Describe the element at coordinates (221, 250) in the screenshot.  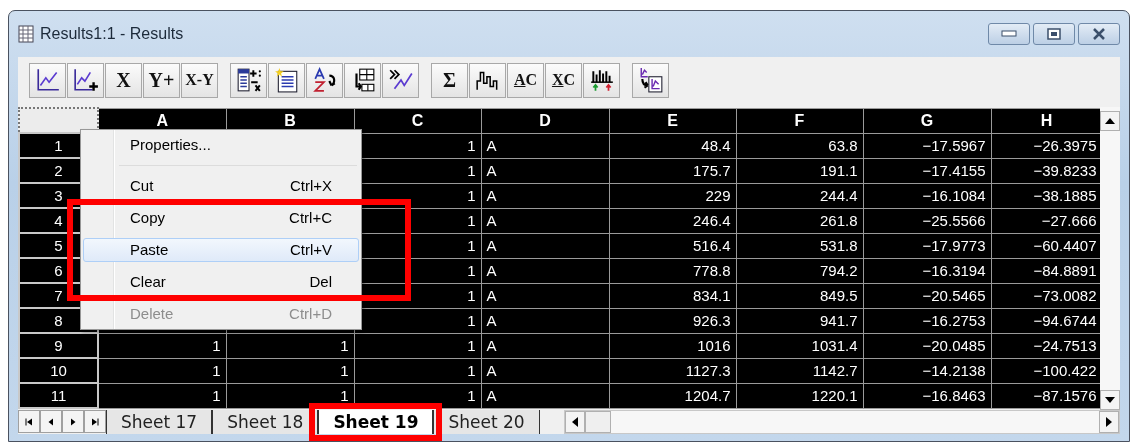
I see `menu-item: Paste Ctrl+V` at that location.